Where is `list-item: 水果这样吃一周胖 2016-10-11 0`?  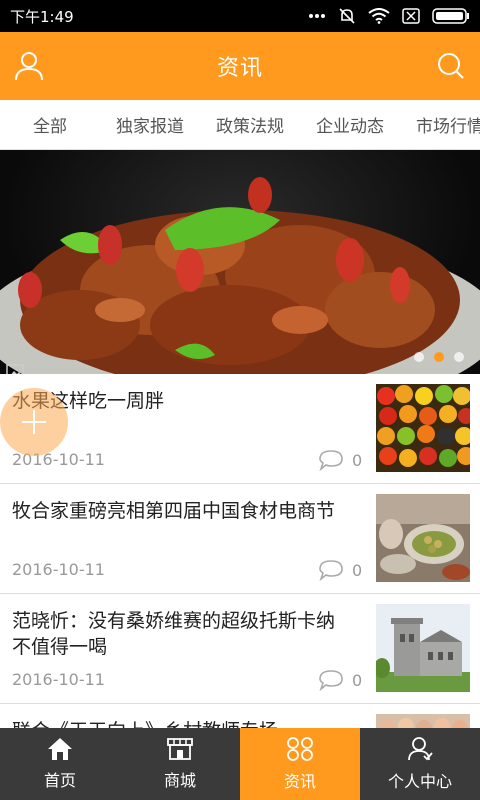 list-item: 水果这样吃一周胖 2016-10-11 0 is located at coordinates (240, 429).